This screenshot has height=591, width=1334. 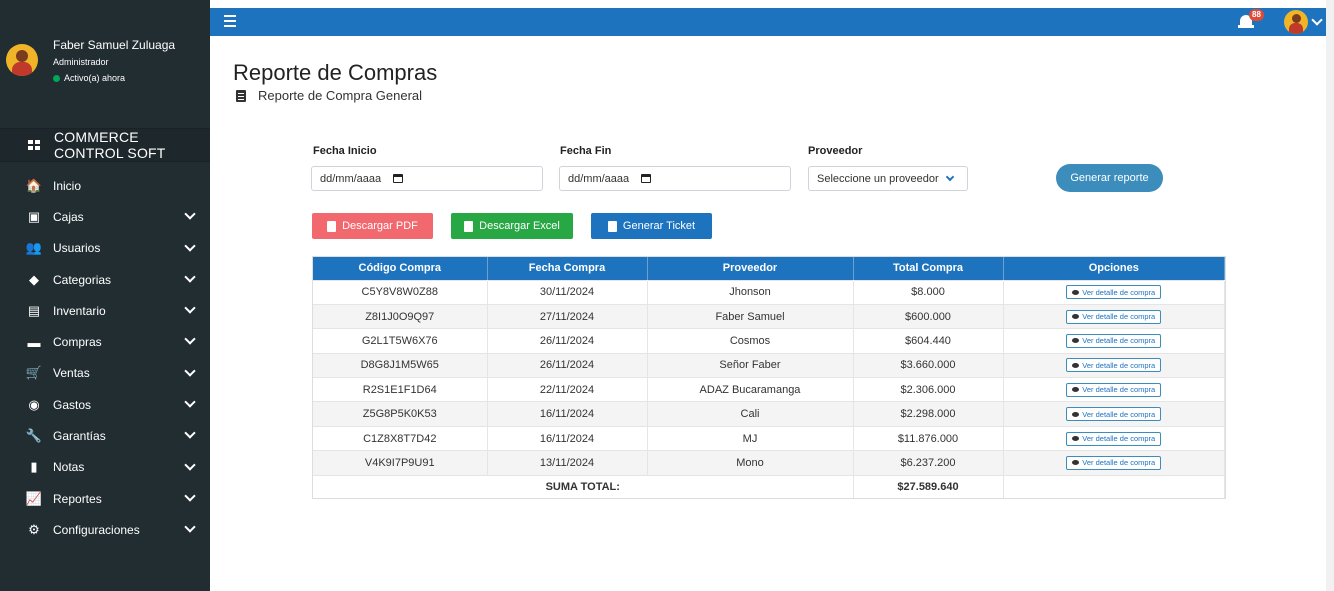 What do you see at coordinates (105, 467) in the screenshot?
I see `sidebar-item-notas: ▮ Notas` at bounding box center [105, 467].